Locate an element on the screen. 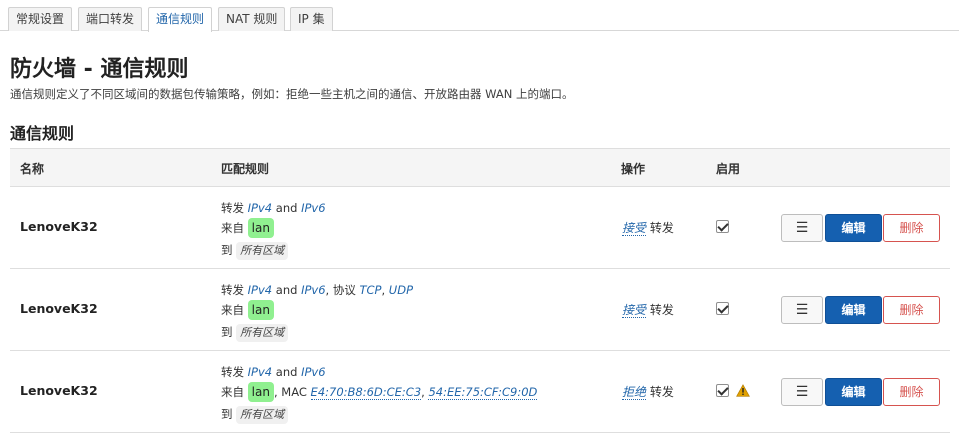 This screenshot has height=436, width=959. udp-label: UDP is located at coordinates (401, 290).